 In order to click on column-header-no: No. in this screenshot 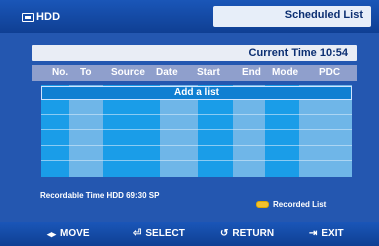, I will do `click(60, 72)`.